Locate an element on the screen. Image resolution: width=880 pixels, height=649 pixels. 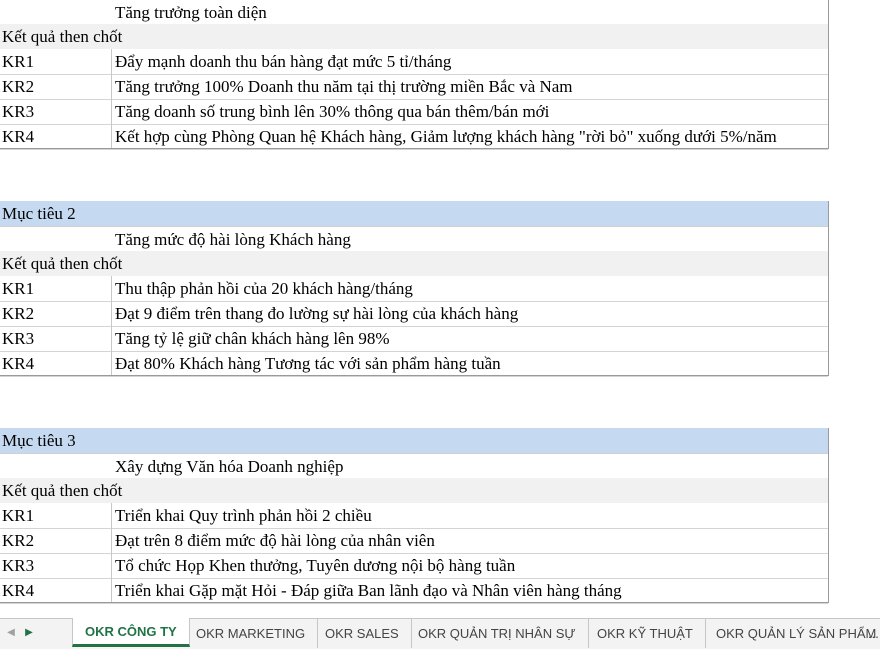
sheet-tab-okr-quan-ly-san-pham: OKR QUẢN LÝ SẢN PHẨM is located at coordinates (792, 633).